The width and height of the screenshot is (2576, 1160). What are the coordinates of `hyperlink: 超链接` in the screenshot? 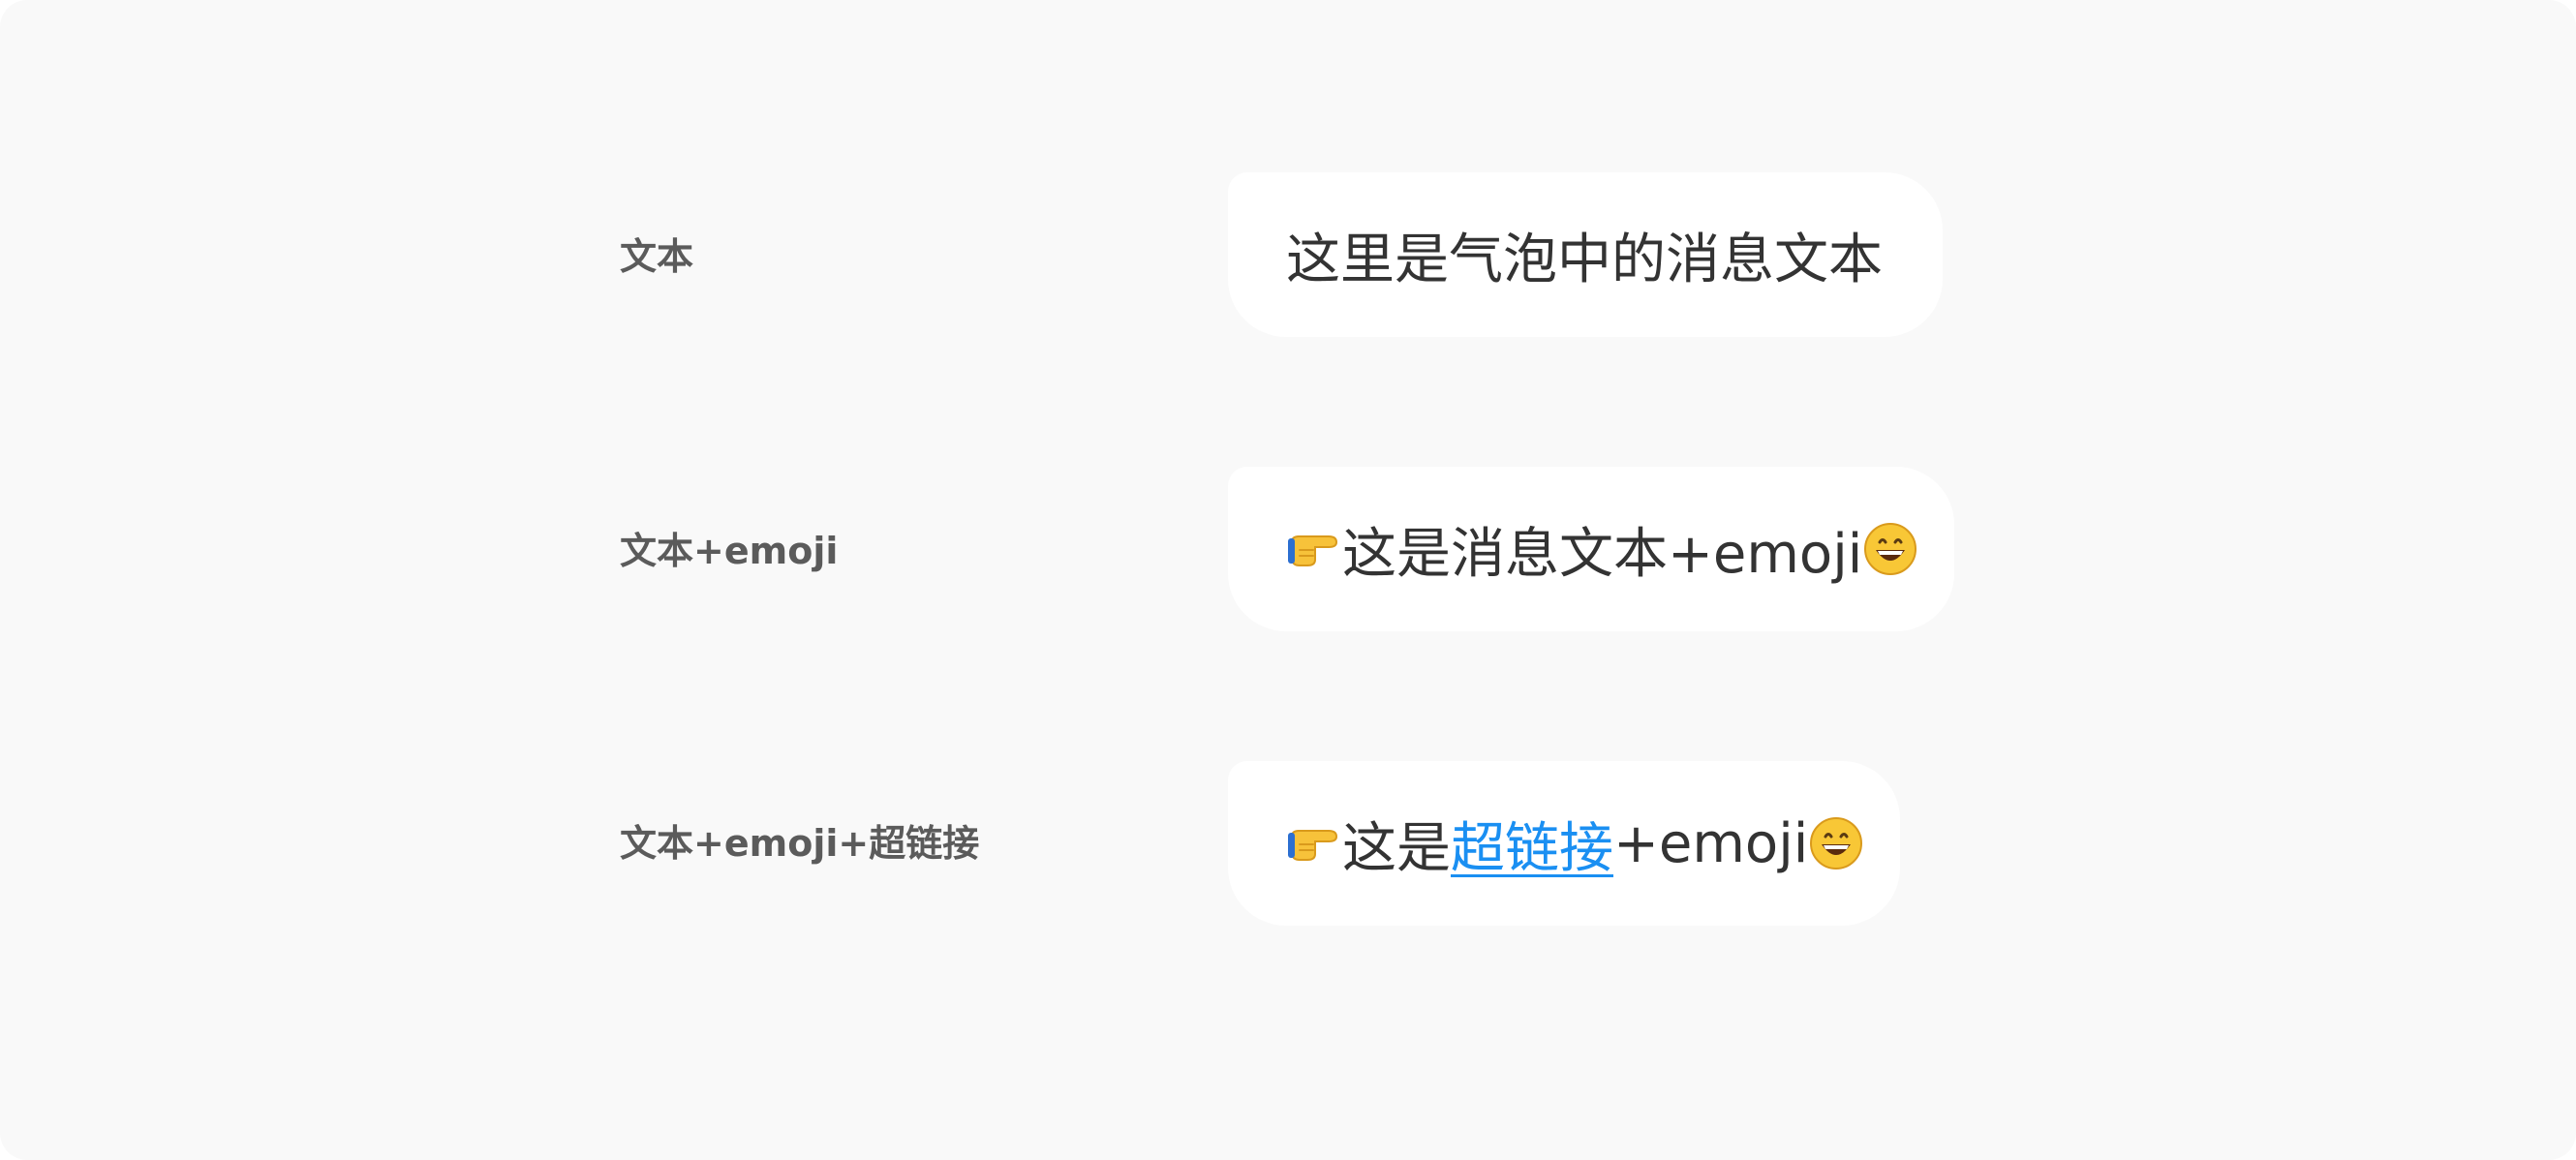 It's located at (1532, 844).